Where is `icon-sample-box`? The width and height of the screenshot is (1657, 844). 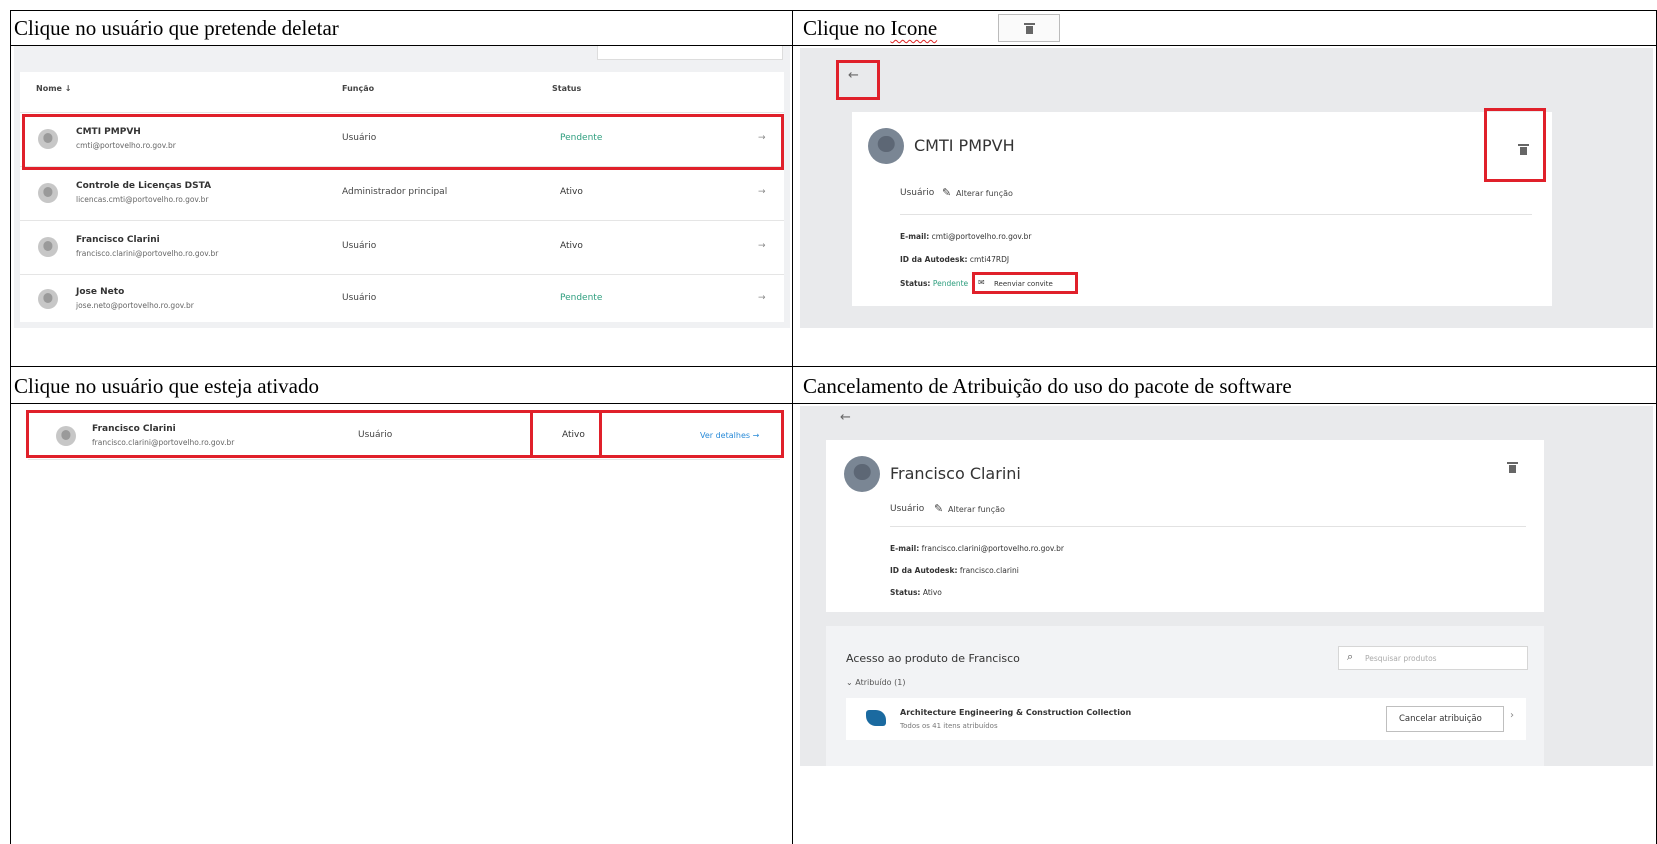
icon-sample-box is located at coordinates (1029, 28).